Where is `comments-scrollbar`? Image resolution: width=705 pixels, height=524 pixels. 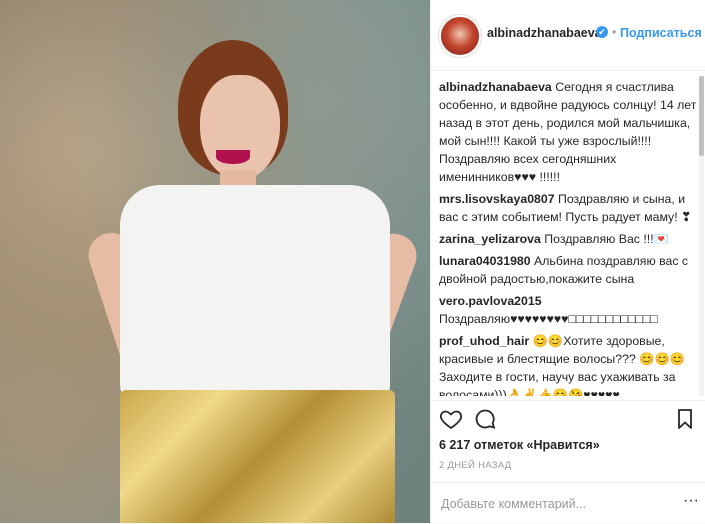
comments-scrollbar is located at coordinates (701, 236).